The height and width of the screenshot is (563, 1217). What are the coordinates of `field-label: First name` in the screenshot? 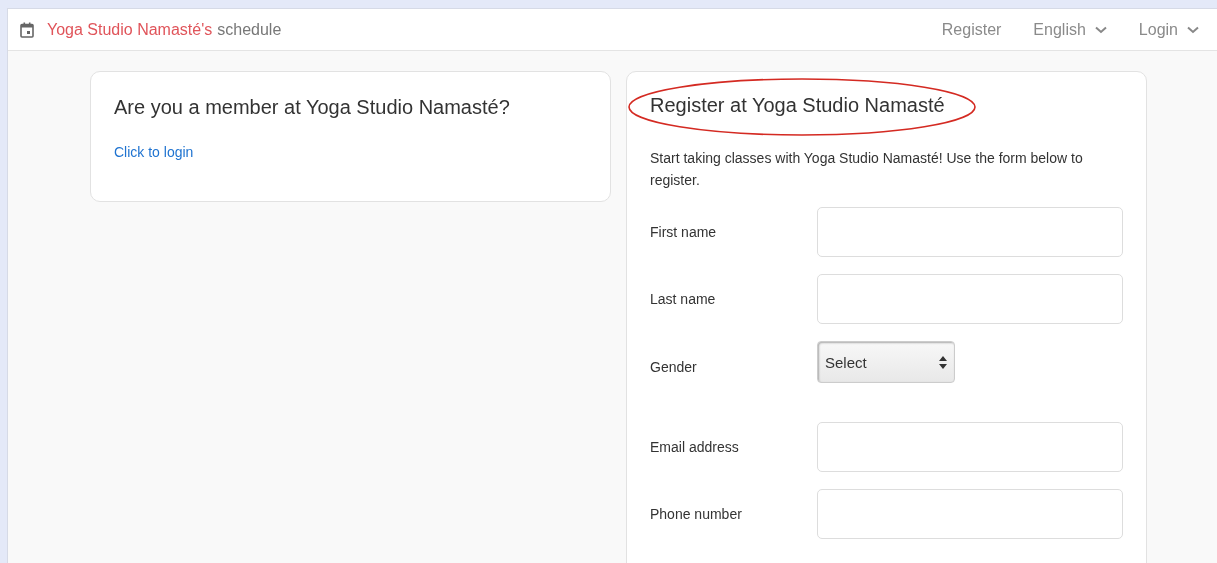 It's located at (684, 232).